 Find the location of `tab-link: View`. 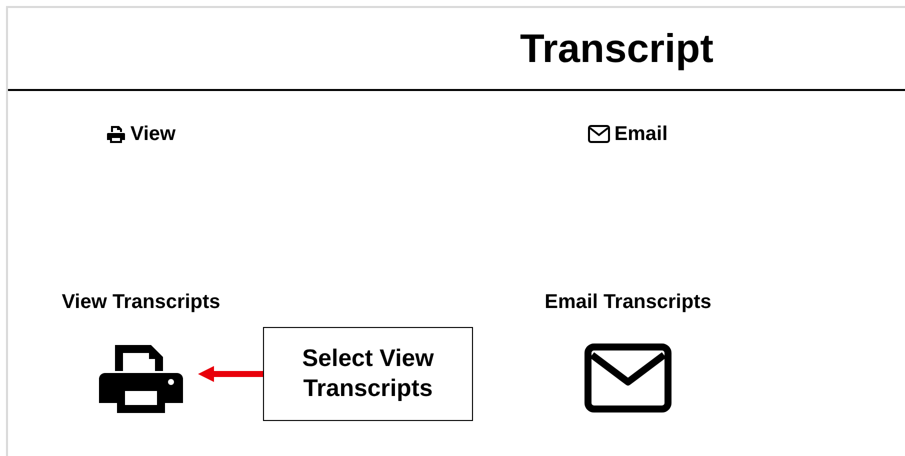

tab-link: View is located at coordinates (141, 134).